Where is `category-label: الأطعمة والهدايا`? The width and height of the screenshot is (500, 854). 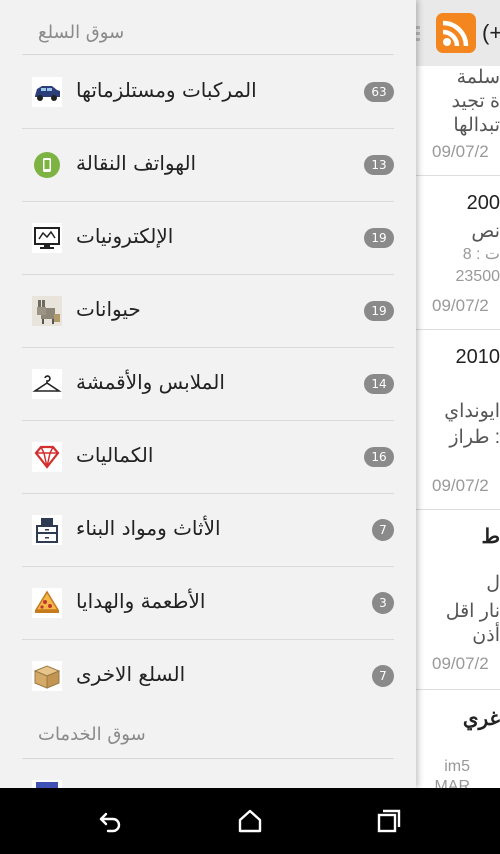 category-label: الأطعمة والهدايا is located at coordinates (141, 601).